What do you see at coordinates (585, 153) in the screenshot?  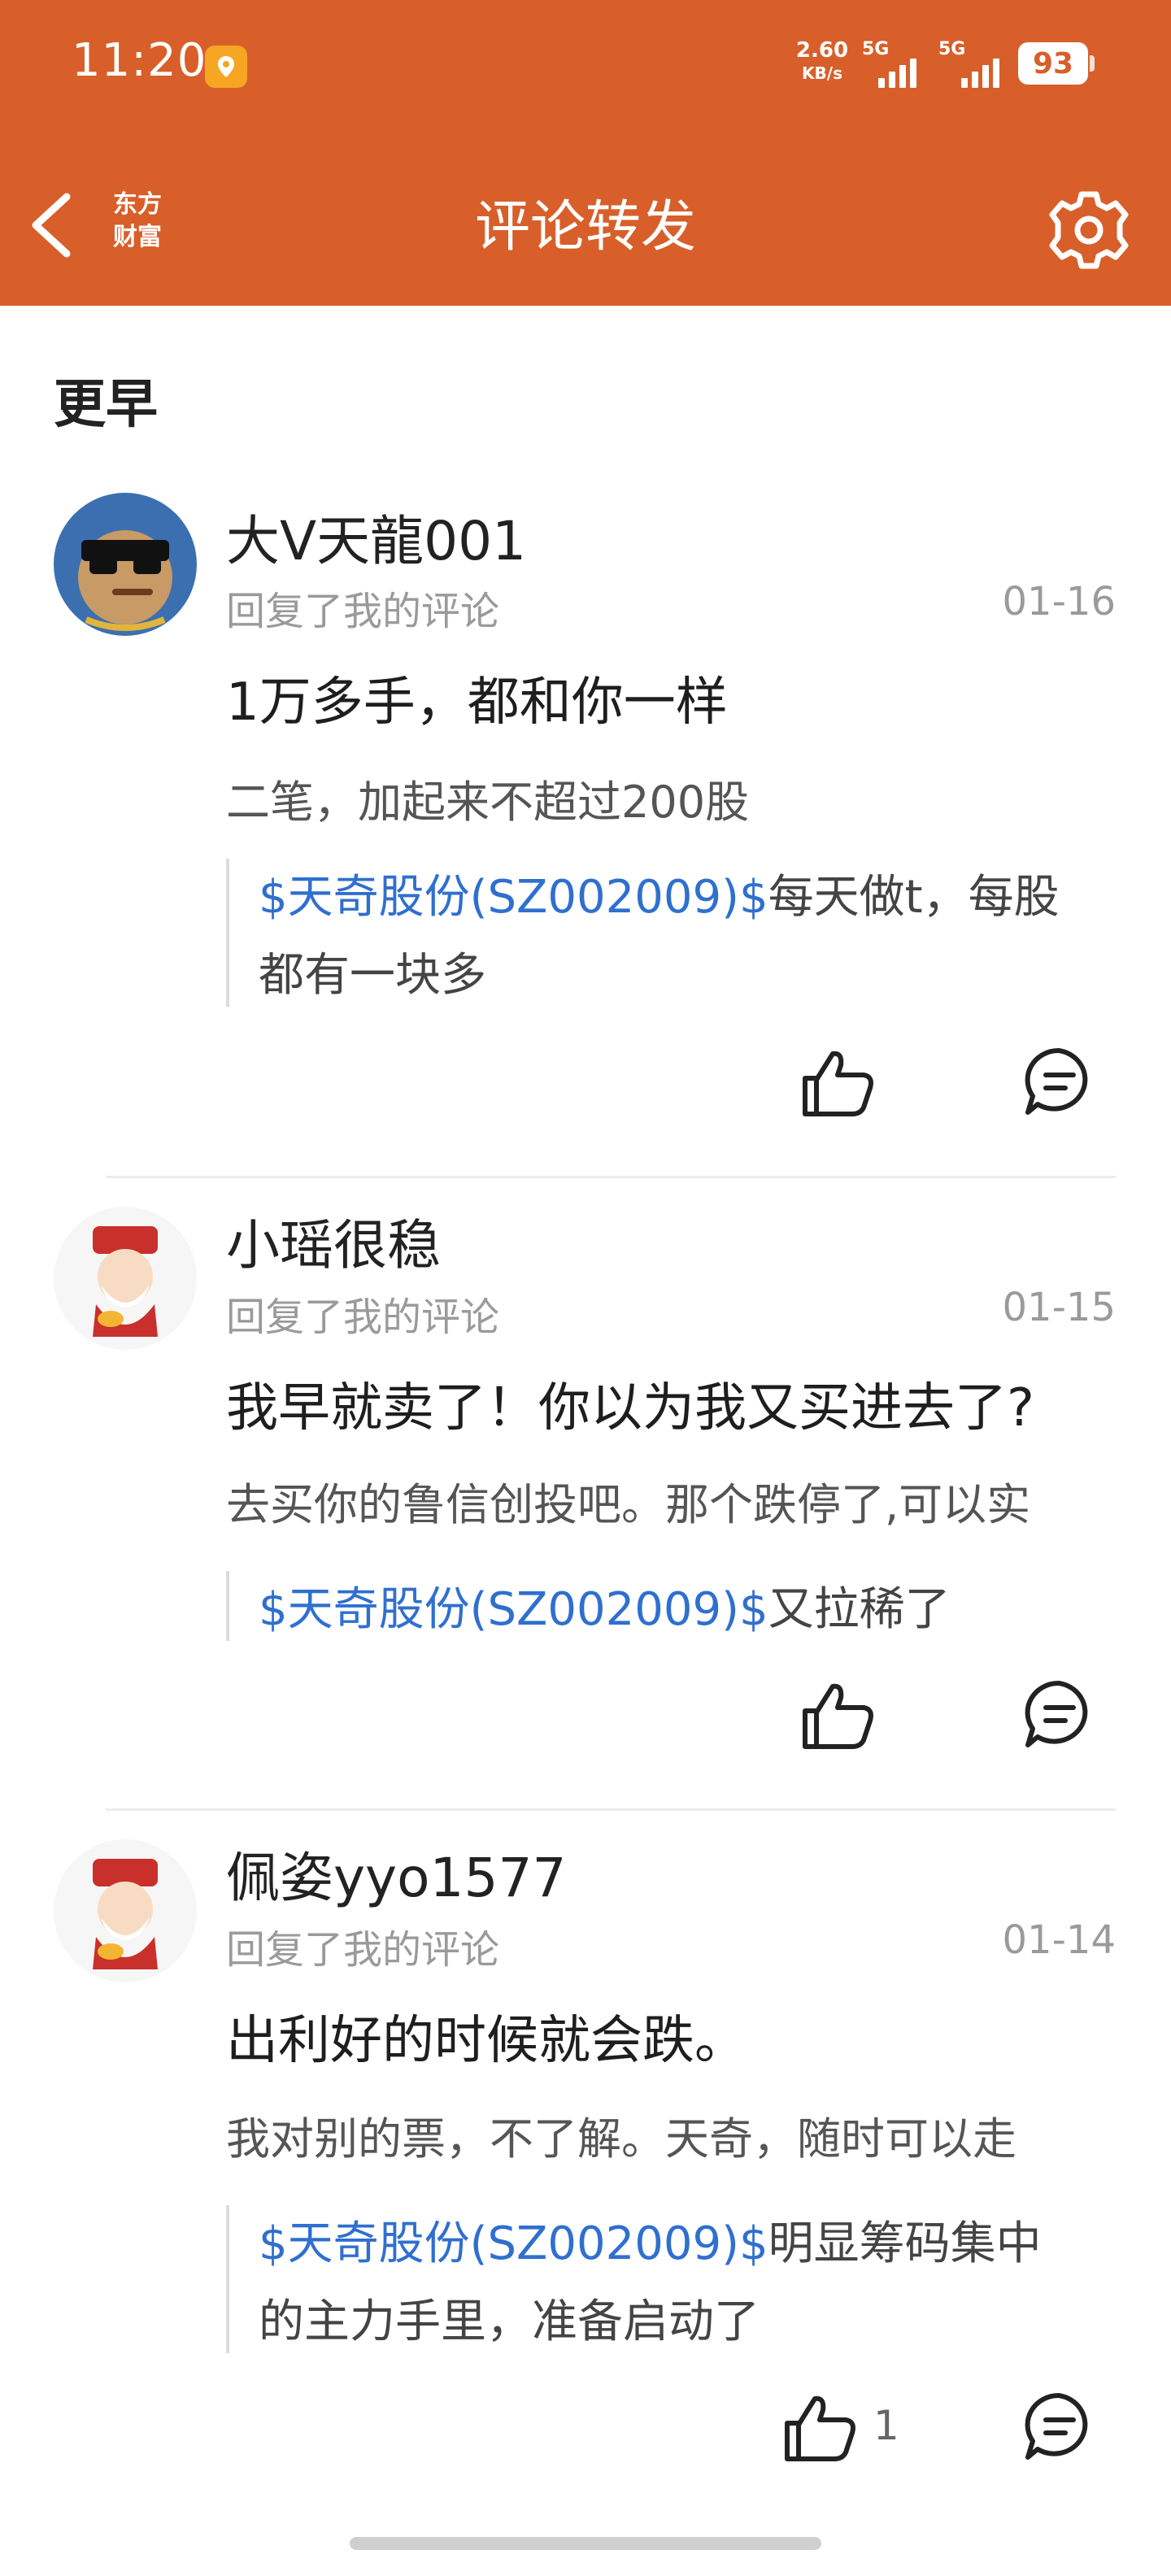 I see `app-header: 11:20 2.60 KB/s 5G 5G 93 东方 财富 评论转发` at bounding box center [585, 153].